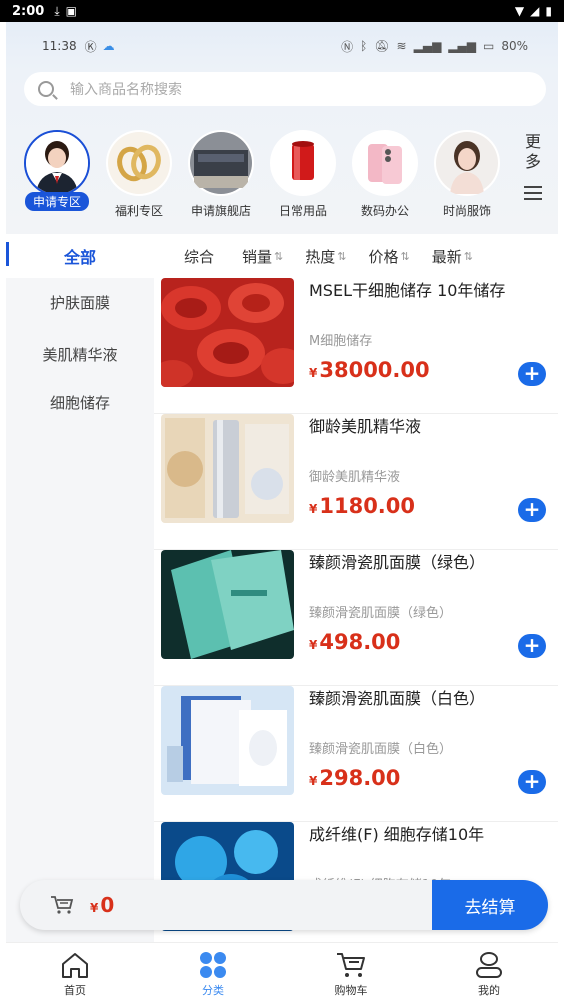 The image size is (564, 1004). I want to click on nav-label: 购物车, so click(351, 990).